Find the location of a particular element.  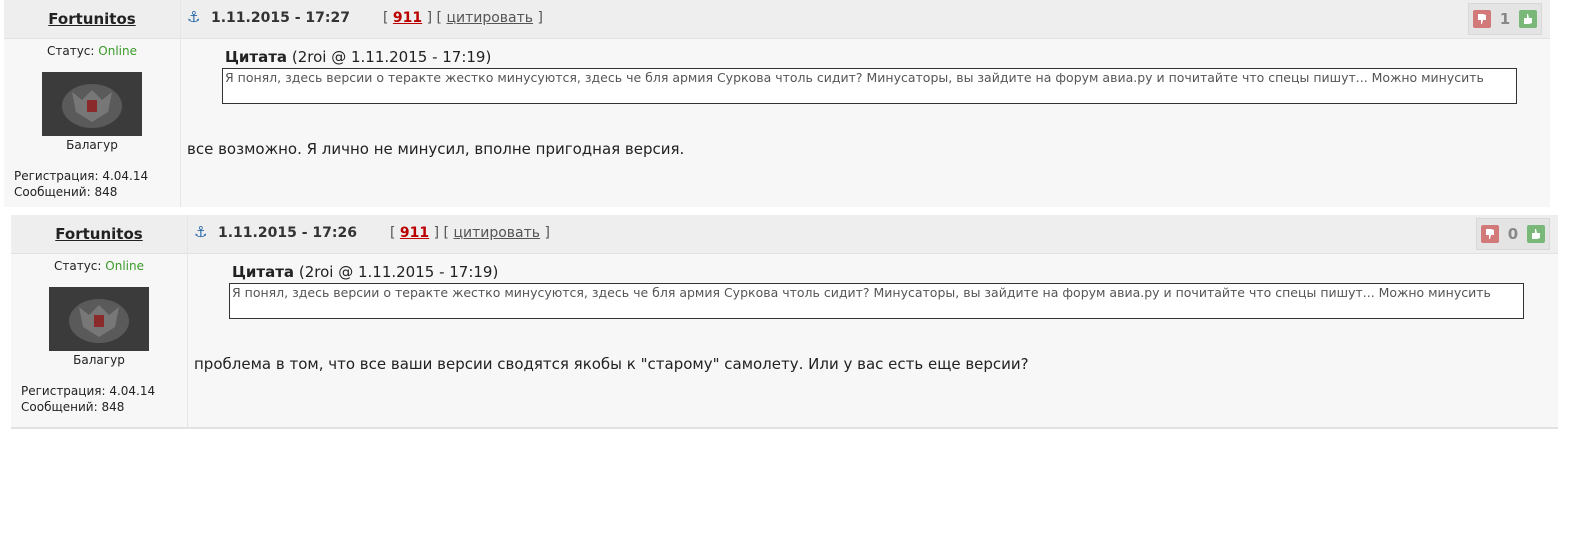

post-datetime: 1.11.2015 - 17:27 is located at coordinates (280, 18).